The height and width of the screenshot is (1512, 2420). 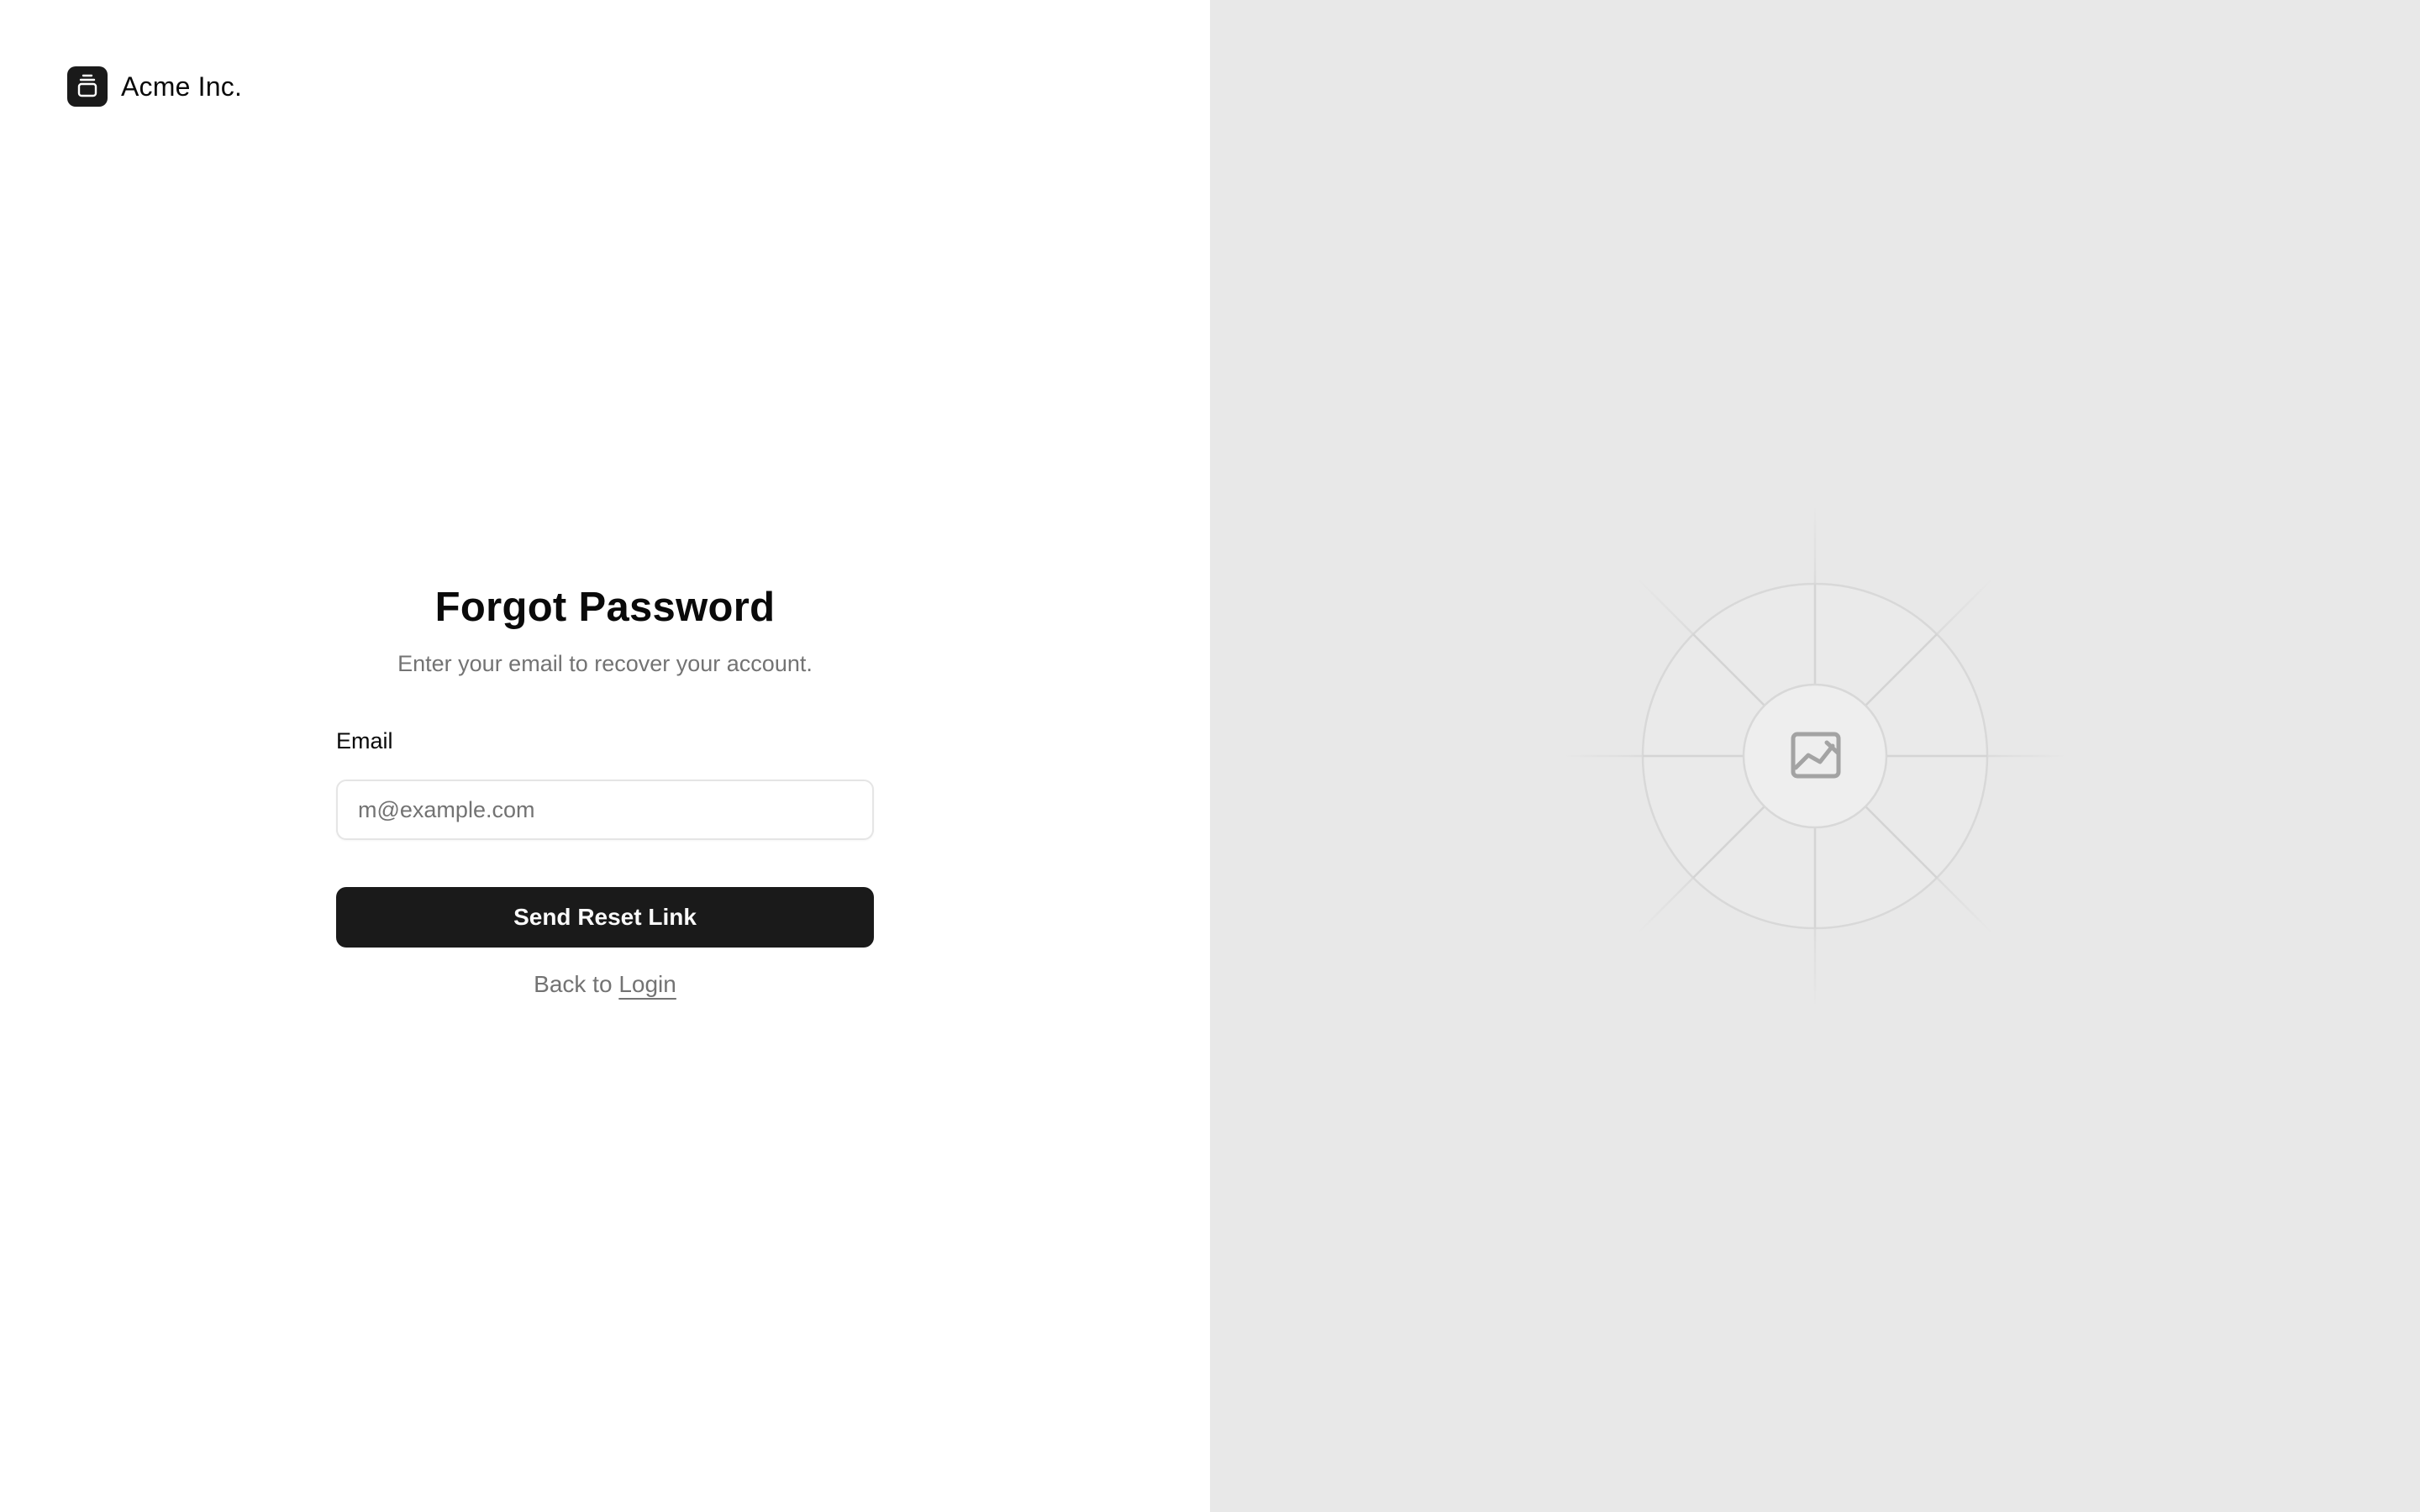 I want to click on inner-circle, so click(x=1815, y=756).